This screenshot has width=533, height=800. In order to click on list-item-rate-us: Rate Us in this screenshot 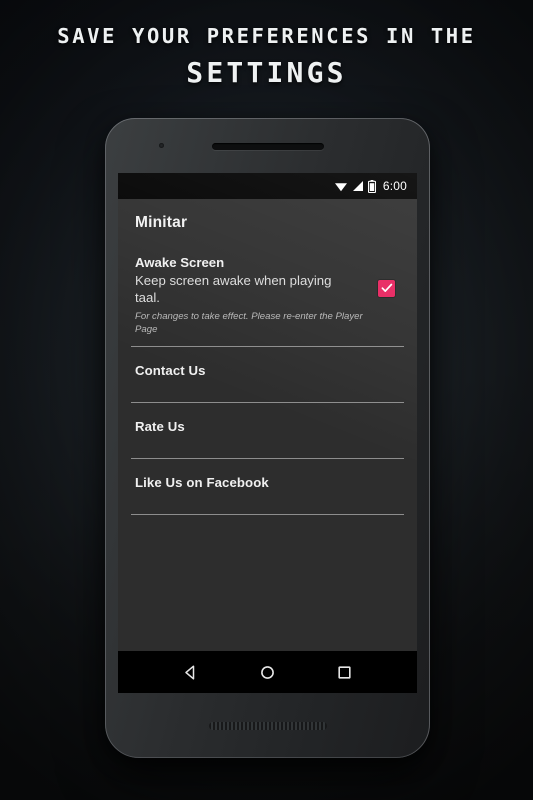, I will do `click(267, 426)`.